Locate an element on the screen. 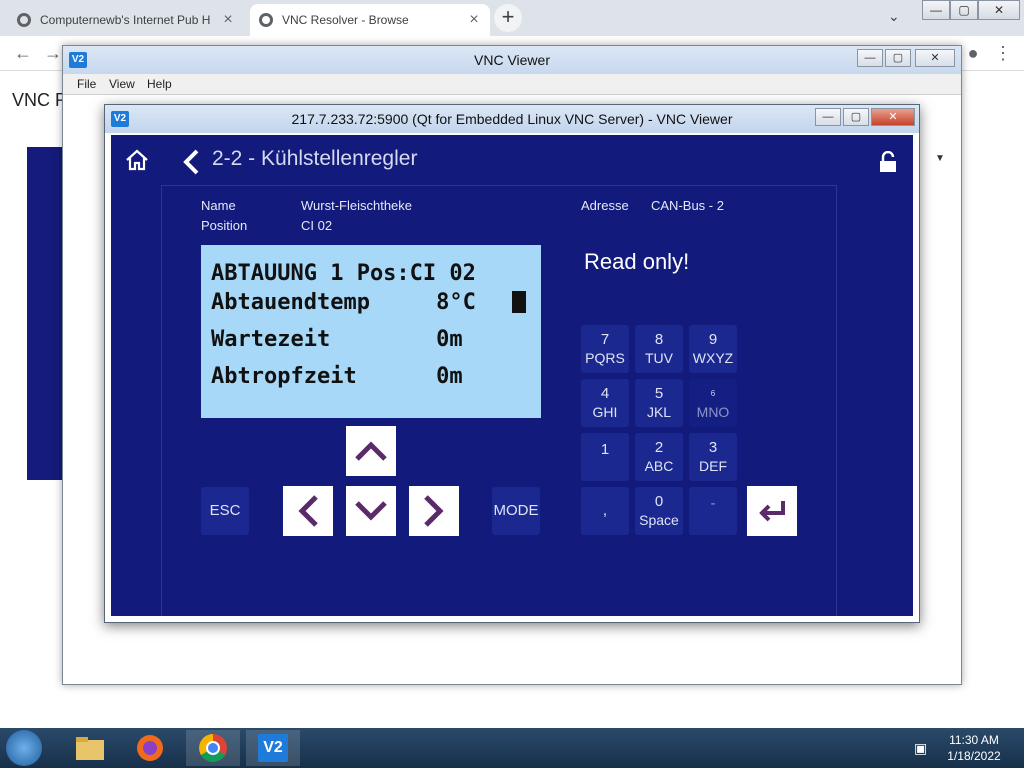 The width and height of the screenshot is (1024, 771). chrome-icon is located at coordinates (213, 748).